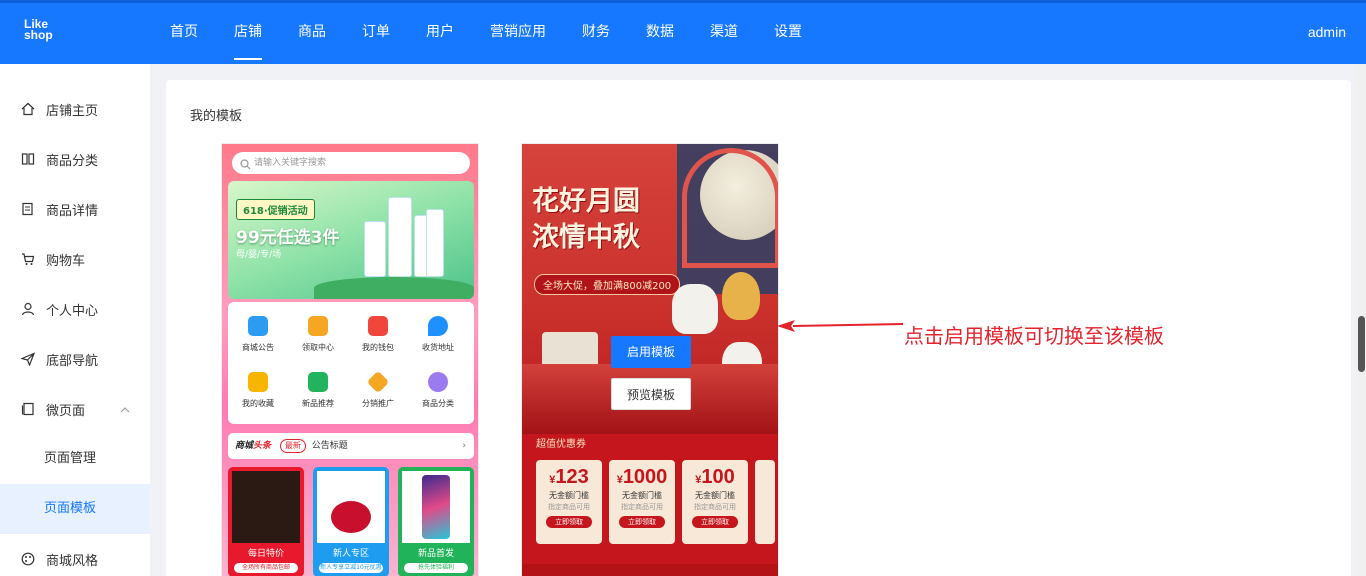 The image size is (1366, 576). I want to click on sidebar-subitem-page-manage: 页面管理, so click(75, 459).